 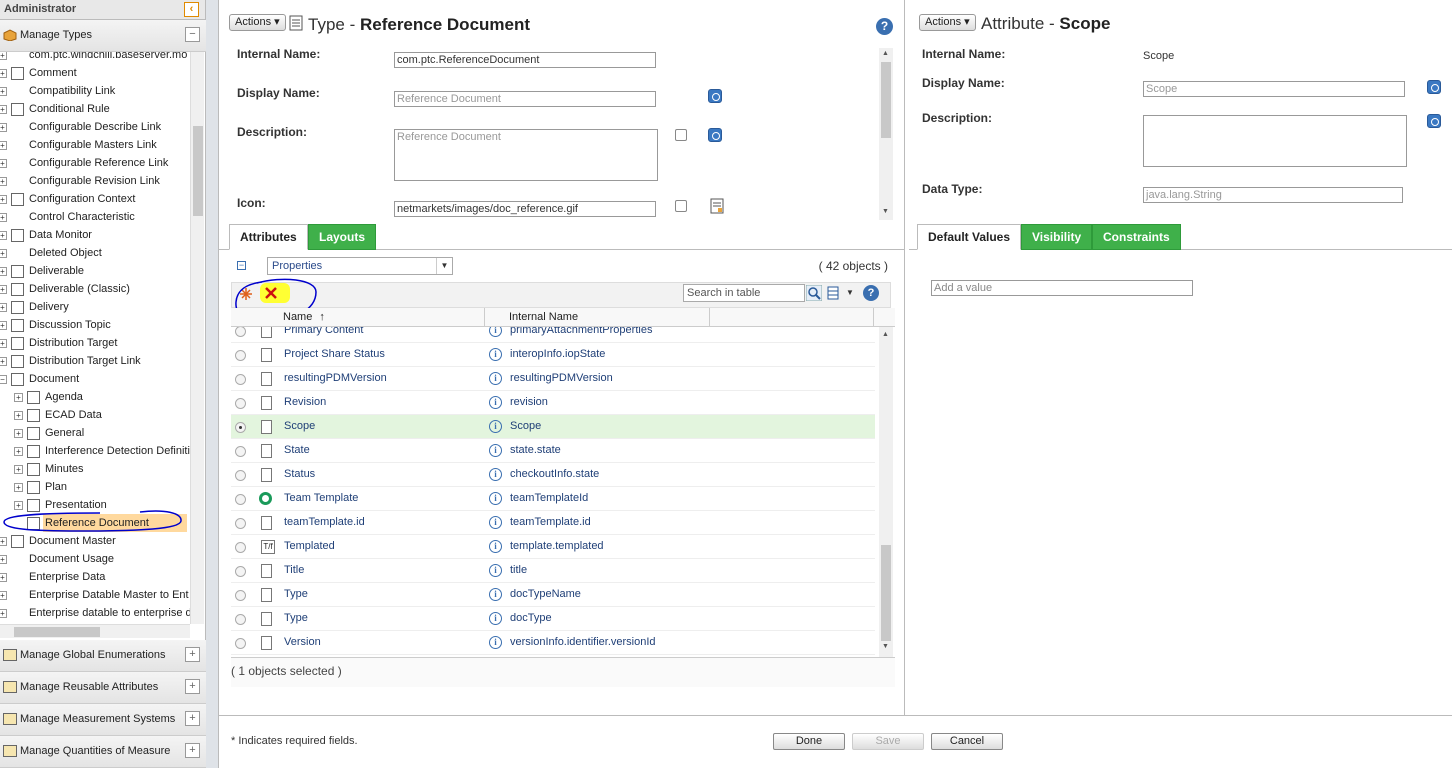 I want to click on collapse-section-button: −, so click(x=192, y=34).